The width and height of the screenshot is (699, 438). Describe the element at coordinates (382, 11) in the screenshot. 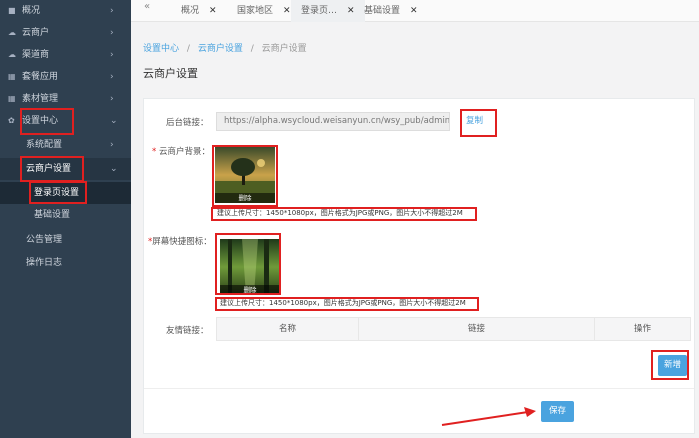

I see `tab-label: 基础设置` at that location.